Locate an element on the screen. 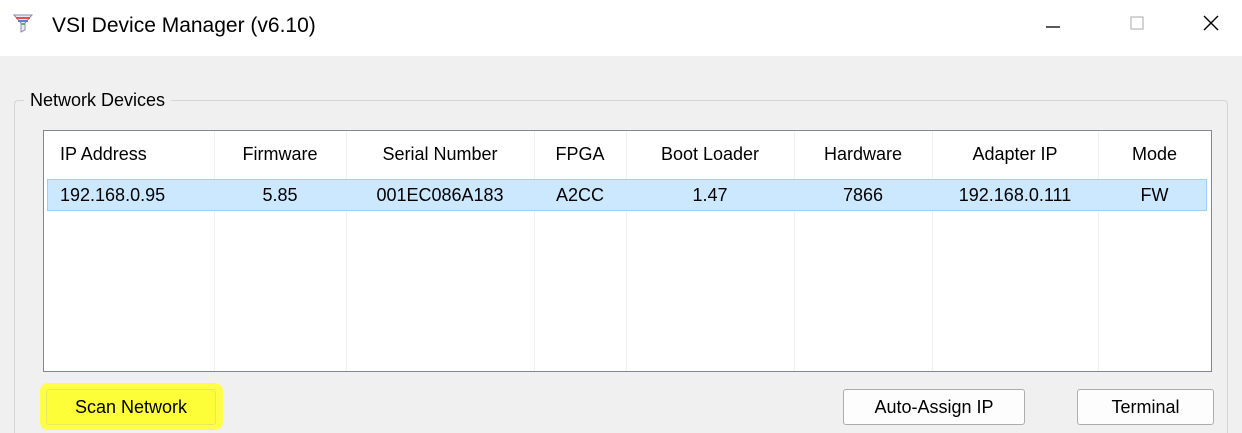 This screenshot has width=1242, height=433. column-header-hardware: Hardware is located at coordinates (863, 154).